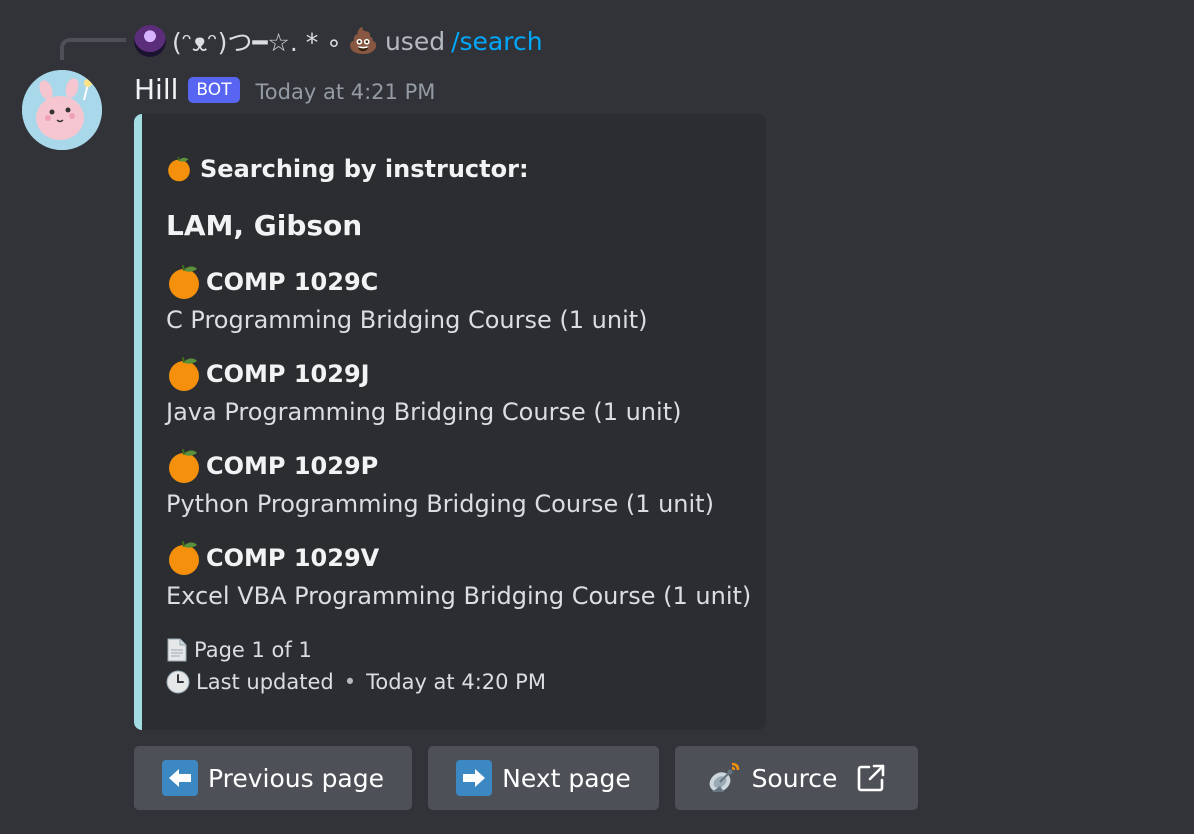 The width and height of the screenshot is (1194, 834). I want to click on document-icon, so click(177, 650).